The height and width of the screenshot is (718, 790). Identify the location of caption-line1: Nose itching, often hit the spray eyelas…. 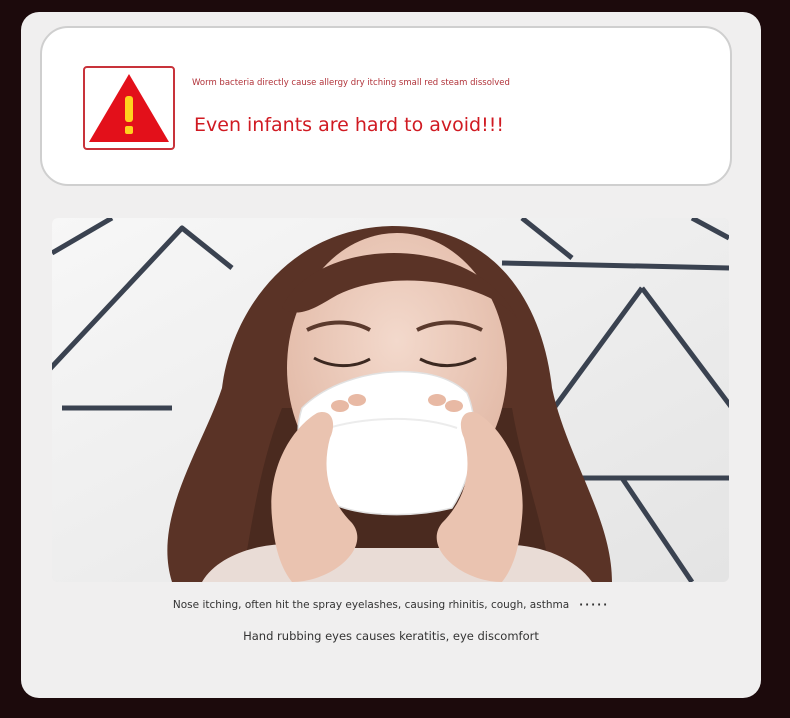
(371, 605).